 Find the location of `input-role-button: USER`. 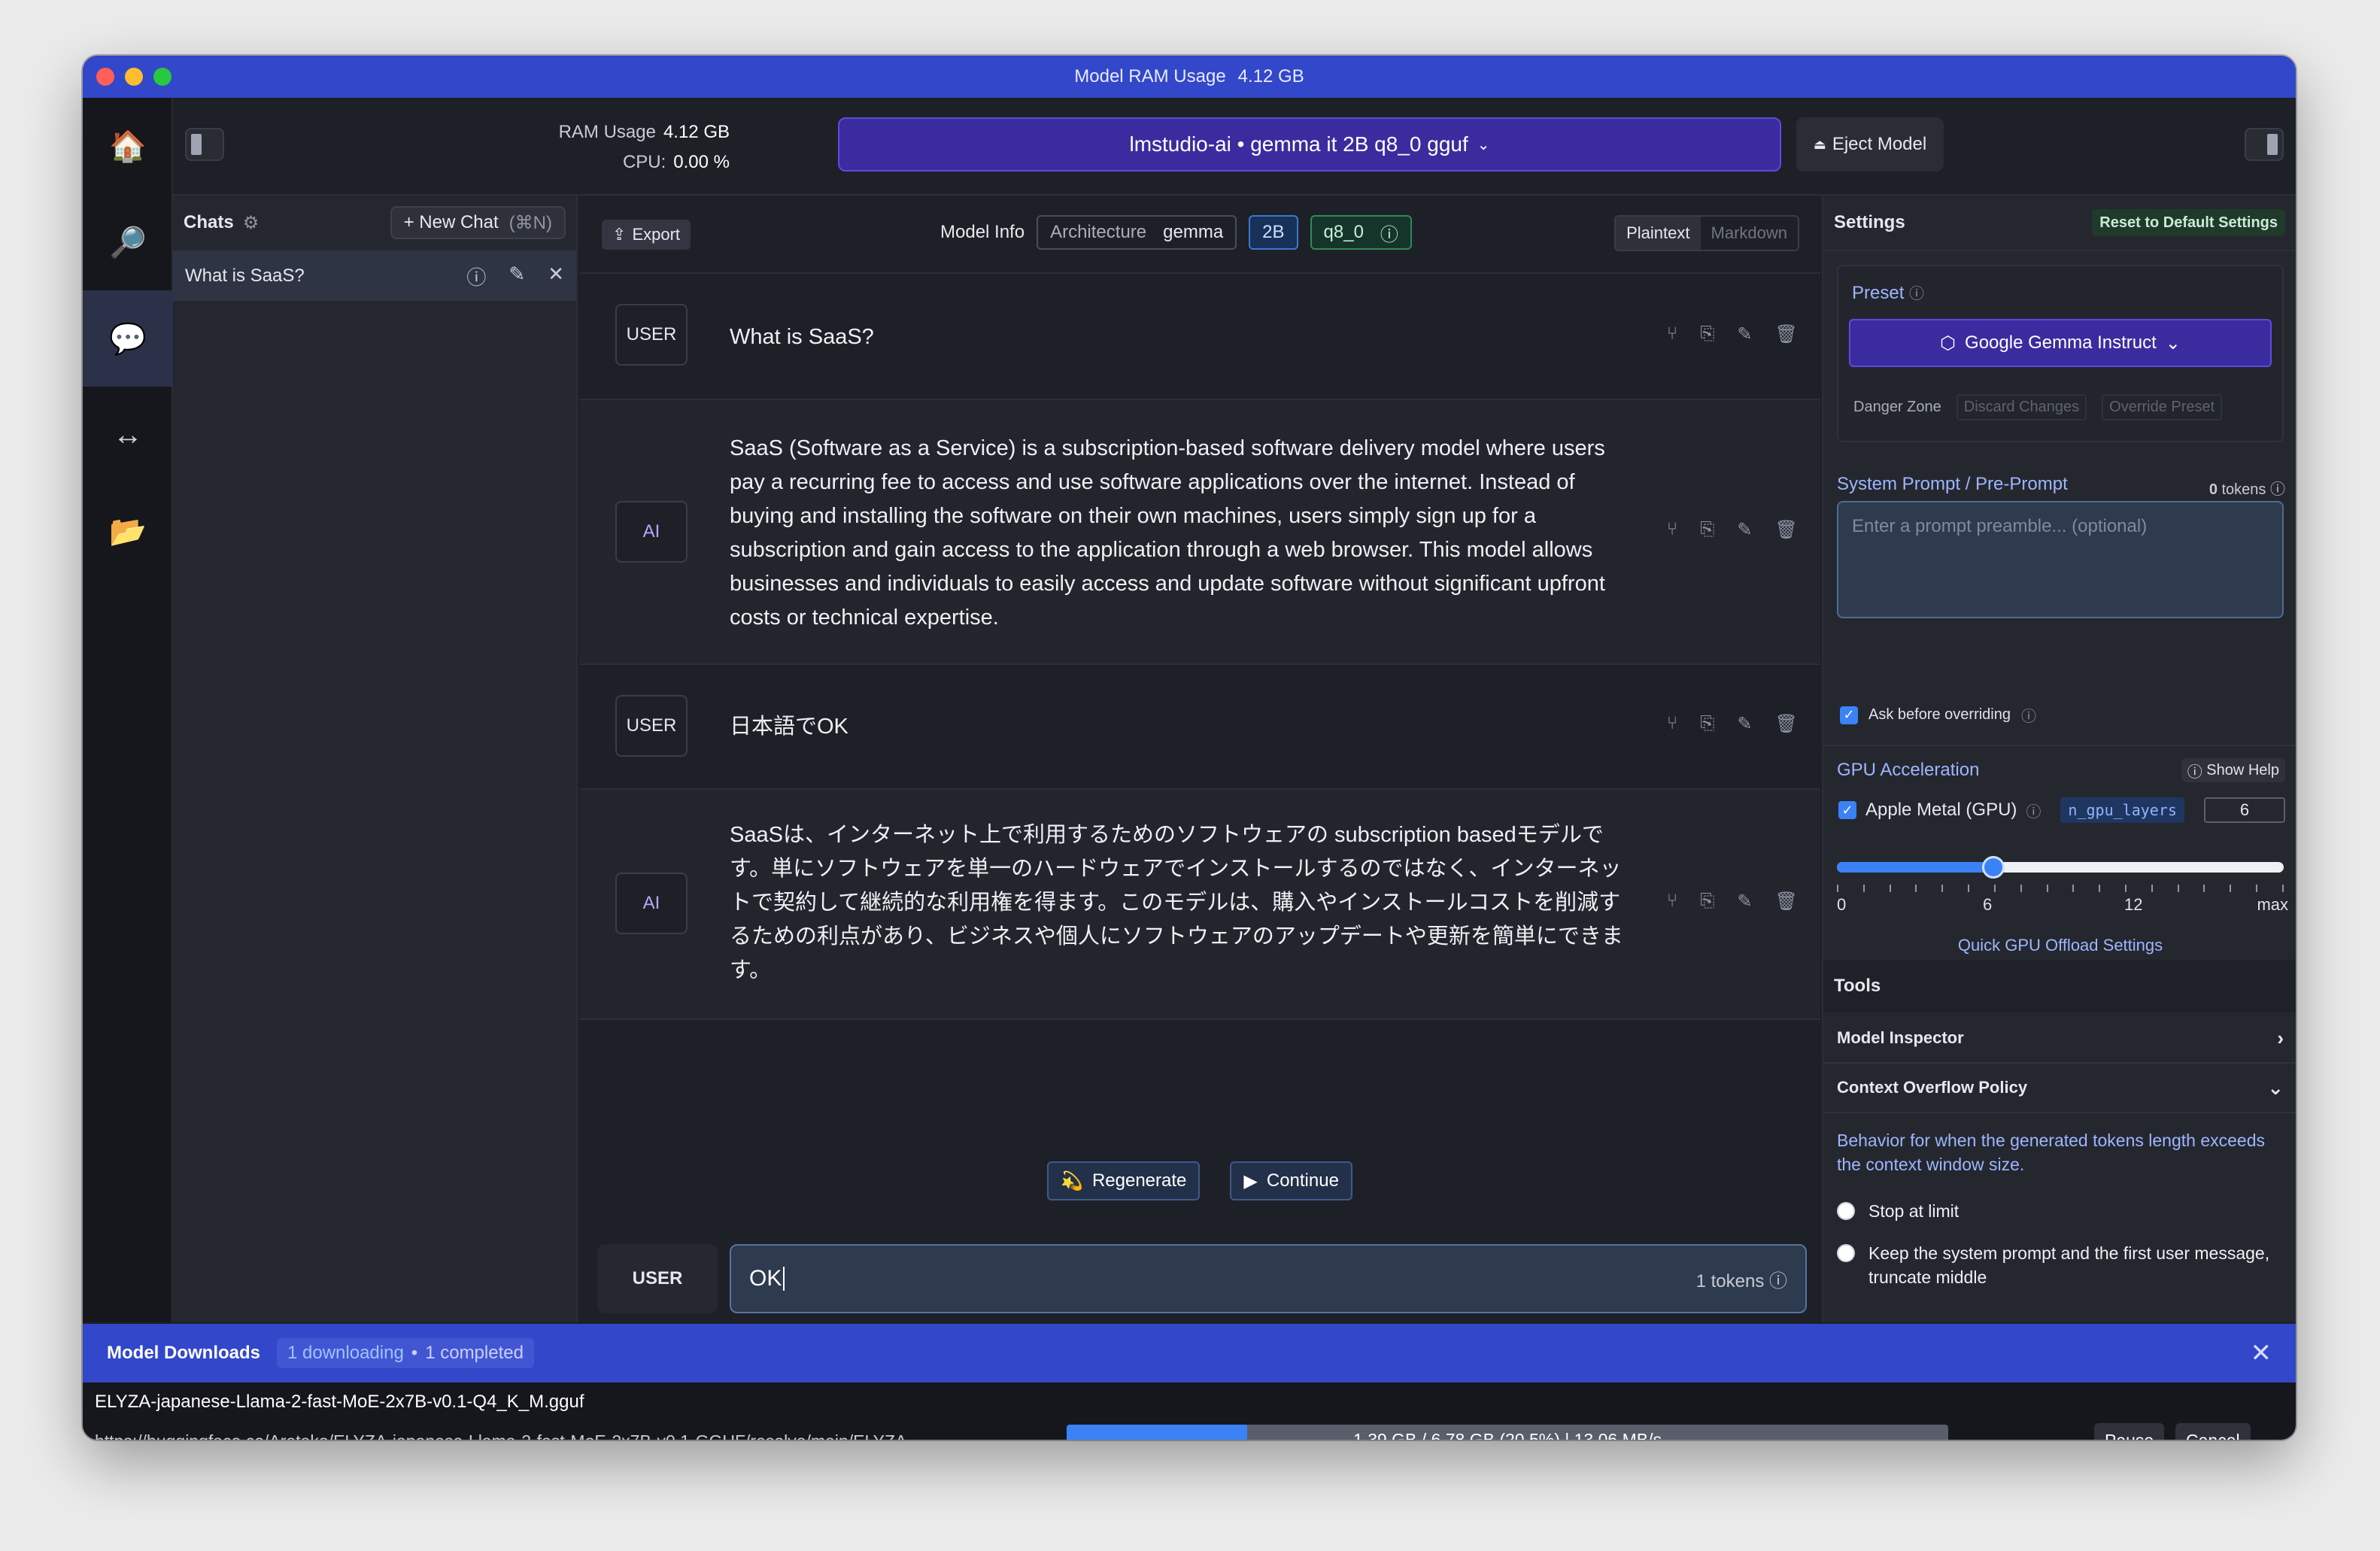

input-role-button: USER is located at coordinates (657, 1278).